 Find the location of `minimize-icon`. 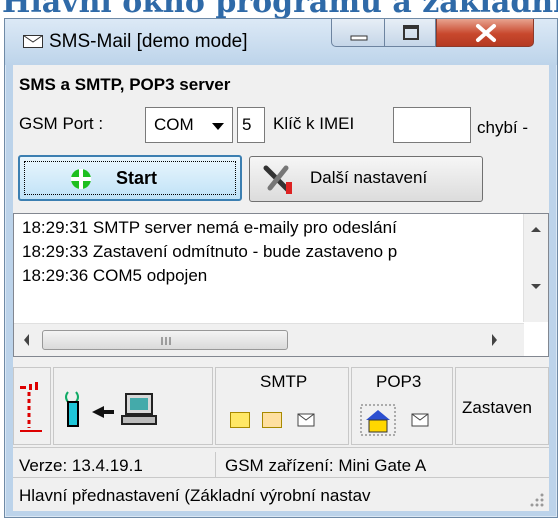

minimize-icon is located at coordinates (359, 38).